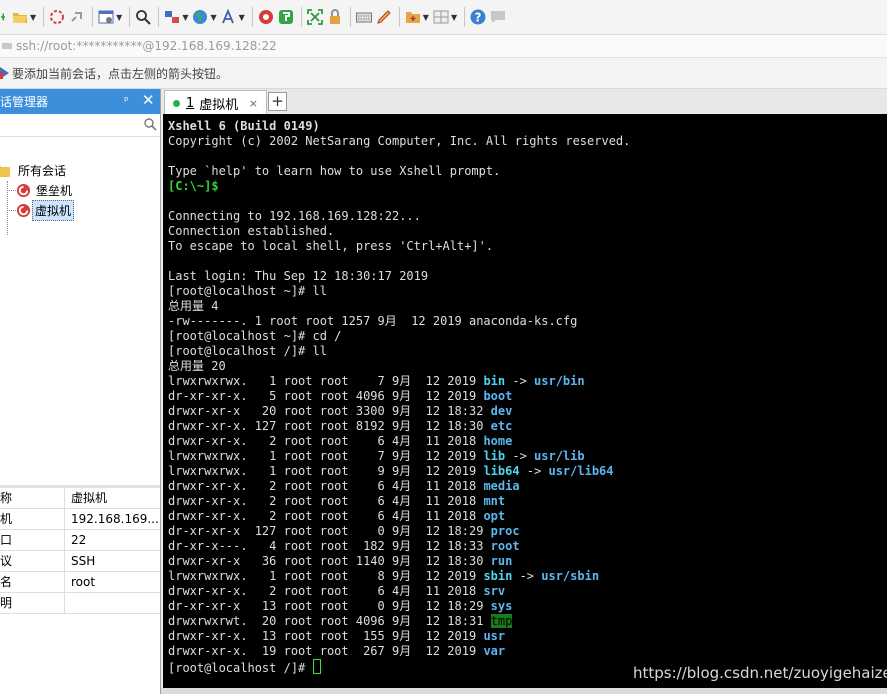 Image resolution: width=887 pixels, height=694 pixels. I want to click on pin-icon: ᵖ, so click(126, 100).